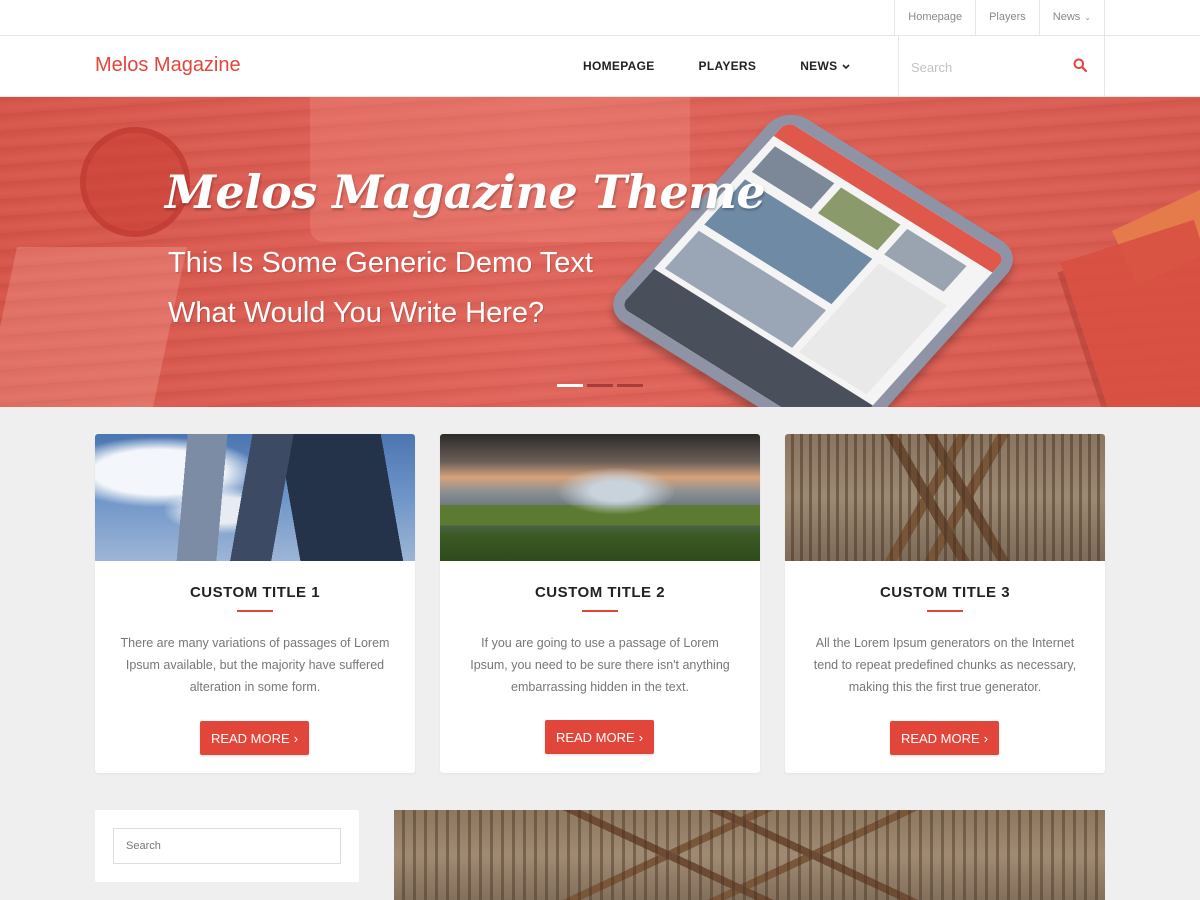 The image size is (1200, 900). Describe the element at coordinates (465, 192) in the screenshot. I see `hero-title: Melos Magazine Theme` at that location.